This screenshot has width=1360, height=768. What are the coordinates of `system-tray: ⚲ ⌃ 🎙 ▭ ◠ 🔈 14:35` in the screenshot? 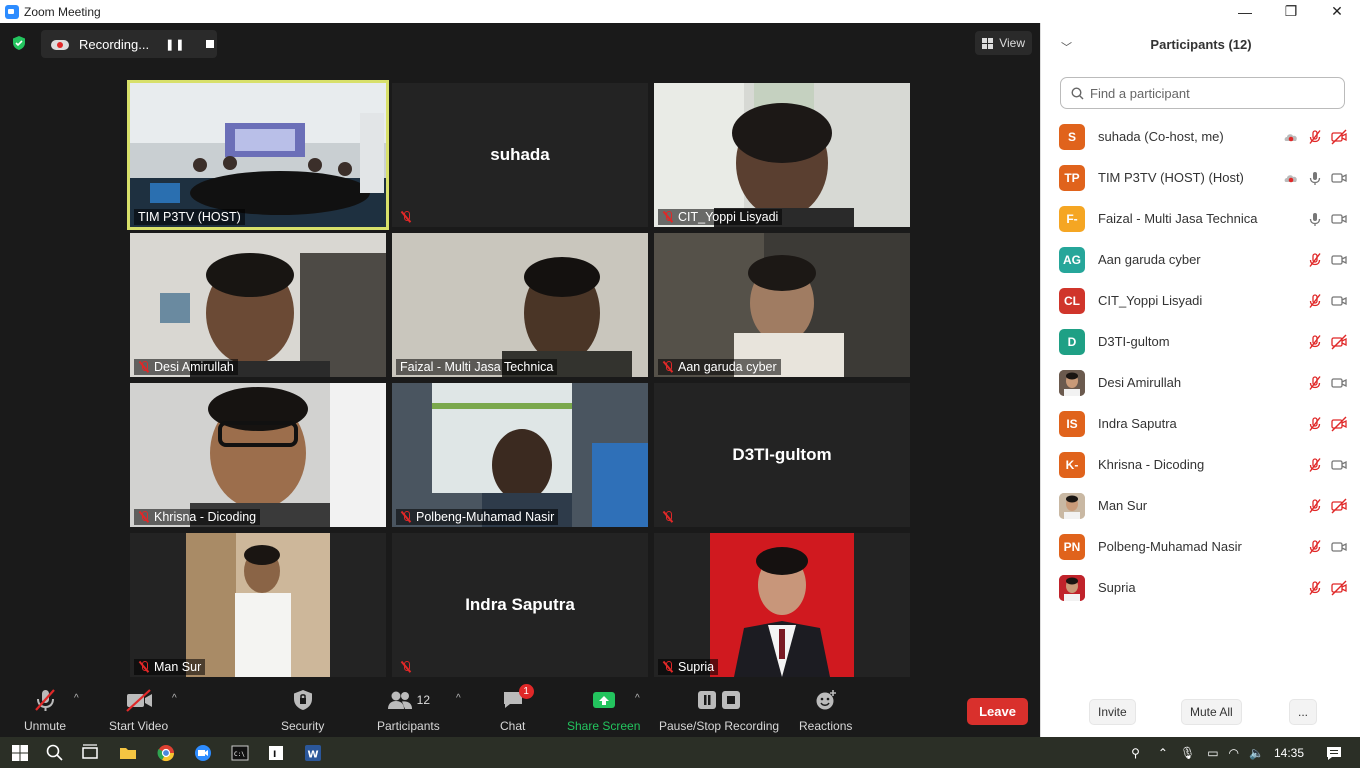 It's located at (1245, 752).